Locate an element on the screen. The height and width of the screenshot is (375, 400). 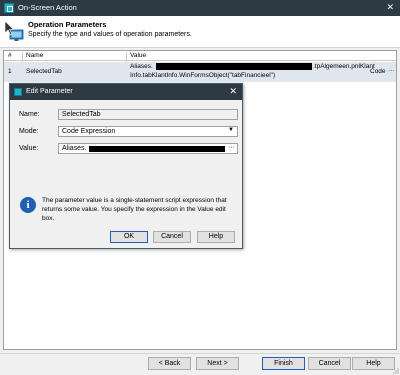
mode-select: Code Expression ▼ is located at coordinates (148, 131).